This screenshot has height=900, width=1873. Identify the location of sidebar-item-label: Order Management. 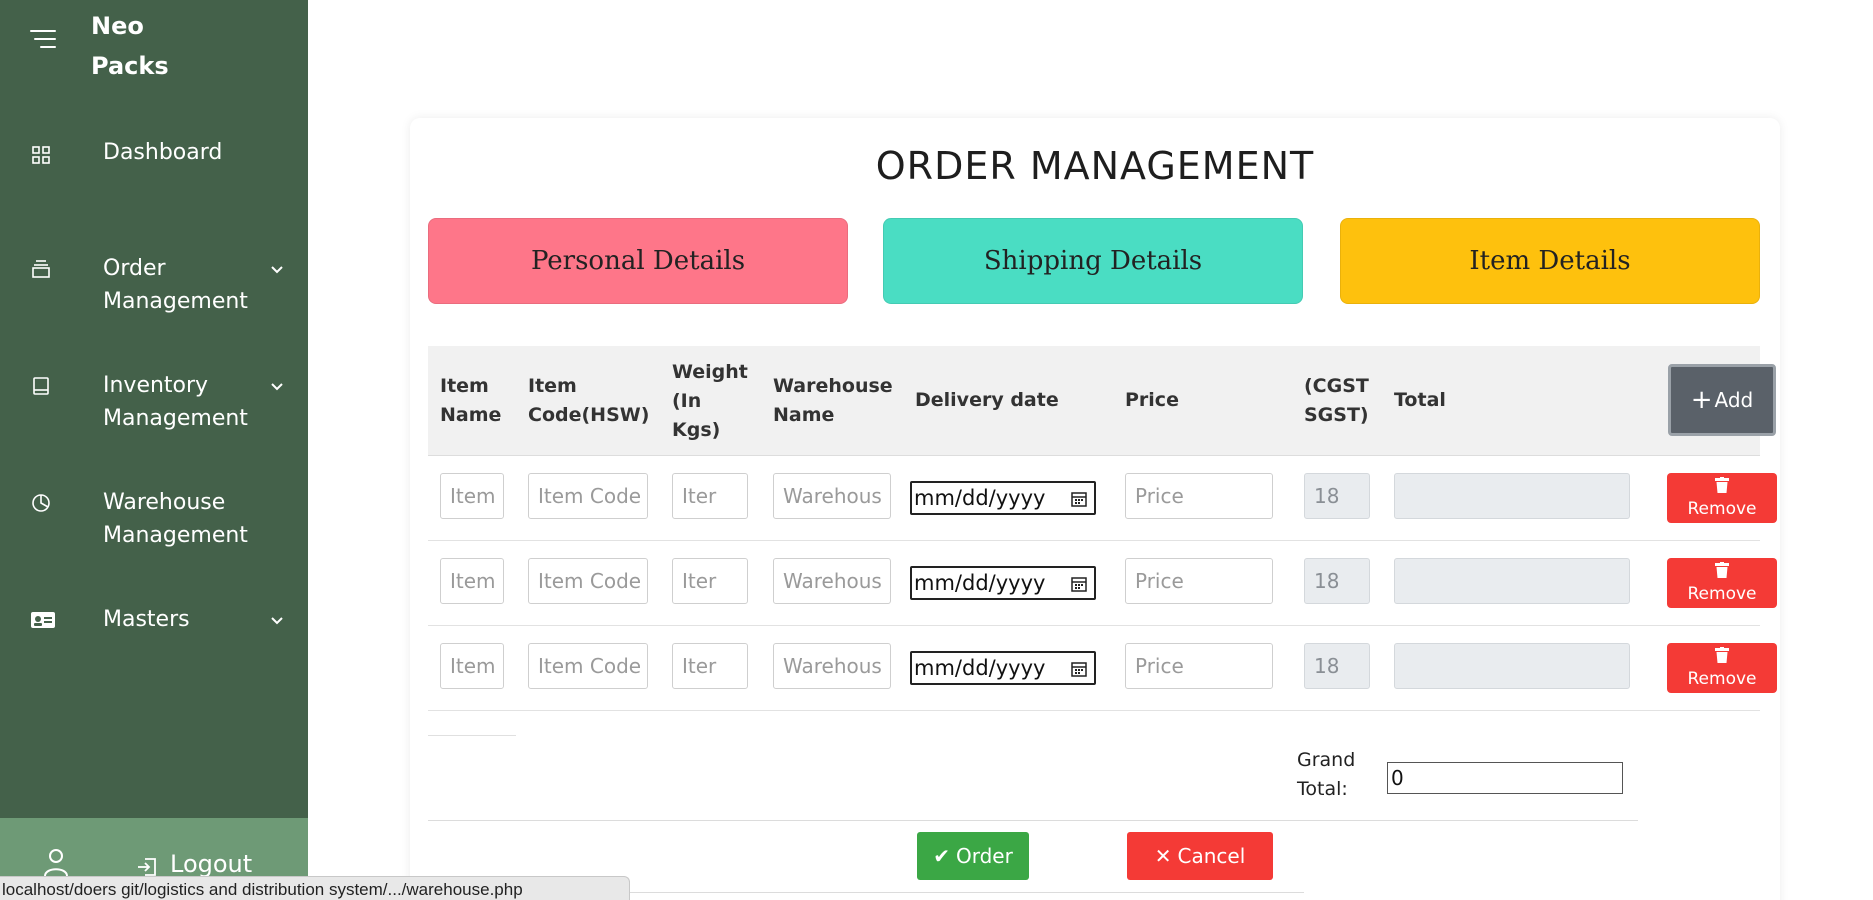
(175, 285).